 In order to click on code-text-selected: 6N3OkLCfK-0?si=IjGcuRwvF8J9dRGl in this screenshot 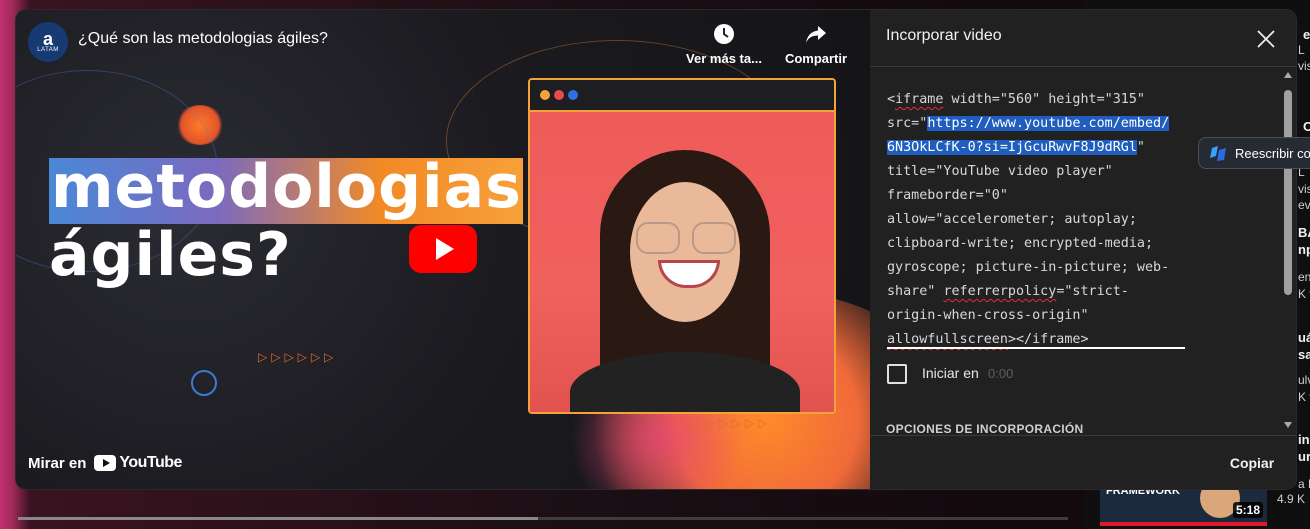, I will do `click(1012, 147)`.